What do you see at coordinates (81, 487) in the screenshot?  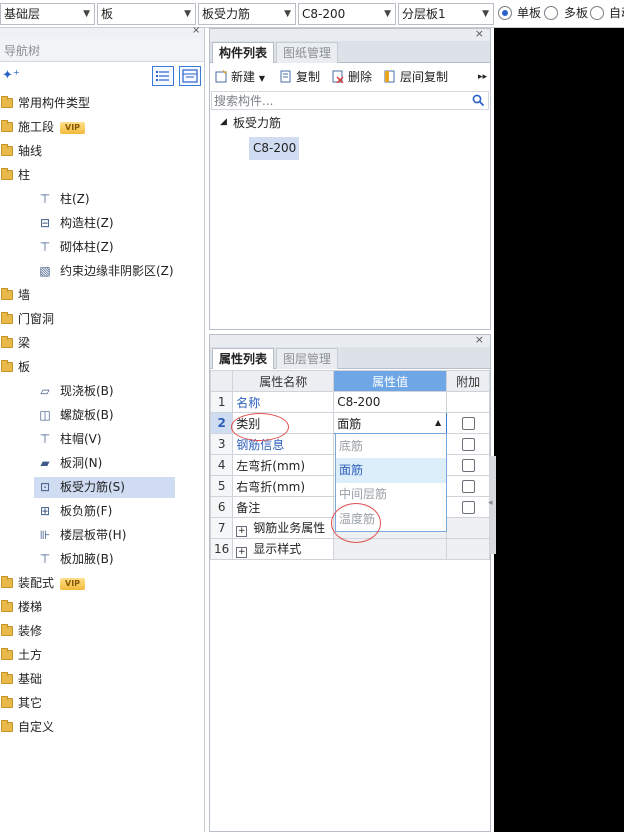 I see `tree-item: ⊡ 板受力筋(S)` at bounding box center [81, 487].